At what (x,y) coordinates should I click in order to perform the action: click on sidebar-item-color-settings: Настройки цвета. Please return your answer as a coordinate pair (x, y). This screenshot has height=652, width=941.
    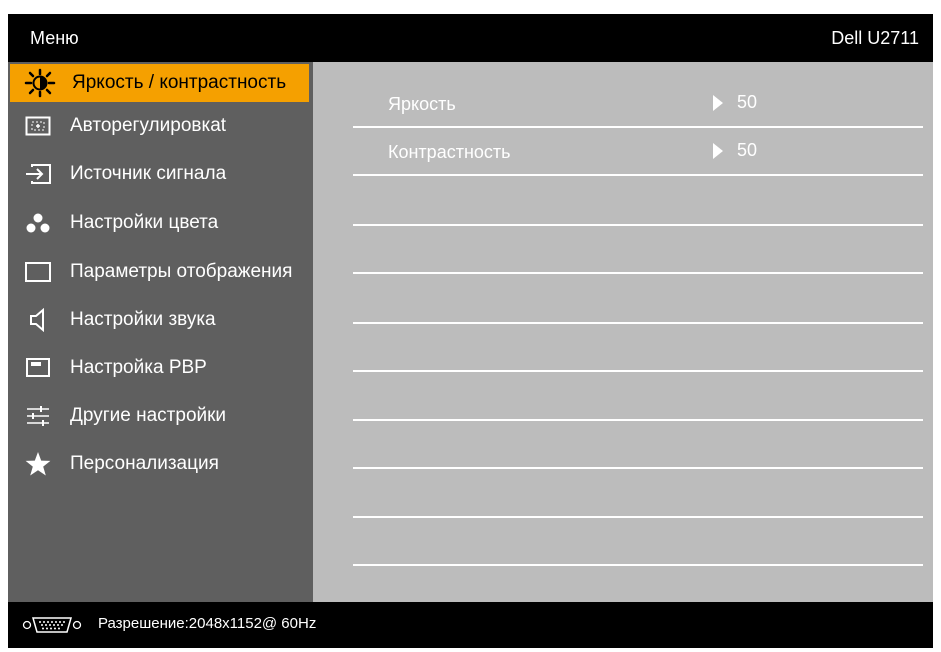
    Looking at the image, I should click on (160, 223).